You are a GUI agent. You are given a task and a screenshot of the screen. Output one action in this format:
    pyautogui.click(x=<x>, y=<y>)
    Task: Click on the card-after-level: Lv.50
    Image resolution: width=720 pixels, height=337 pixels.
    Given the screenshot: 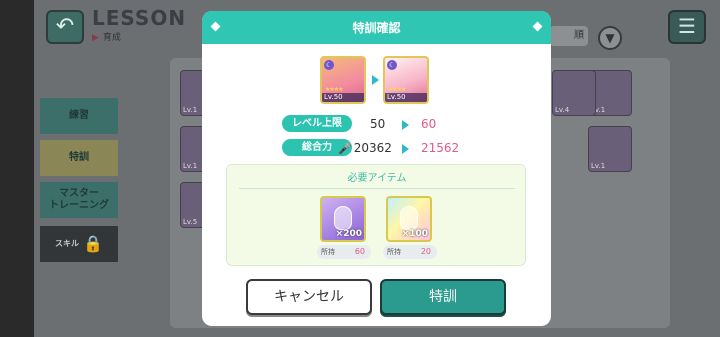 What is the action you would take?
    pyautogui.click(x=406, y=97)
    